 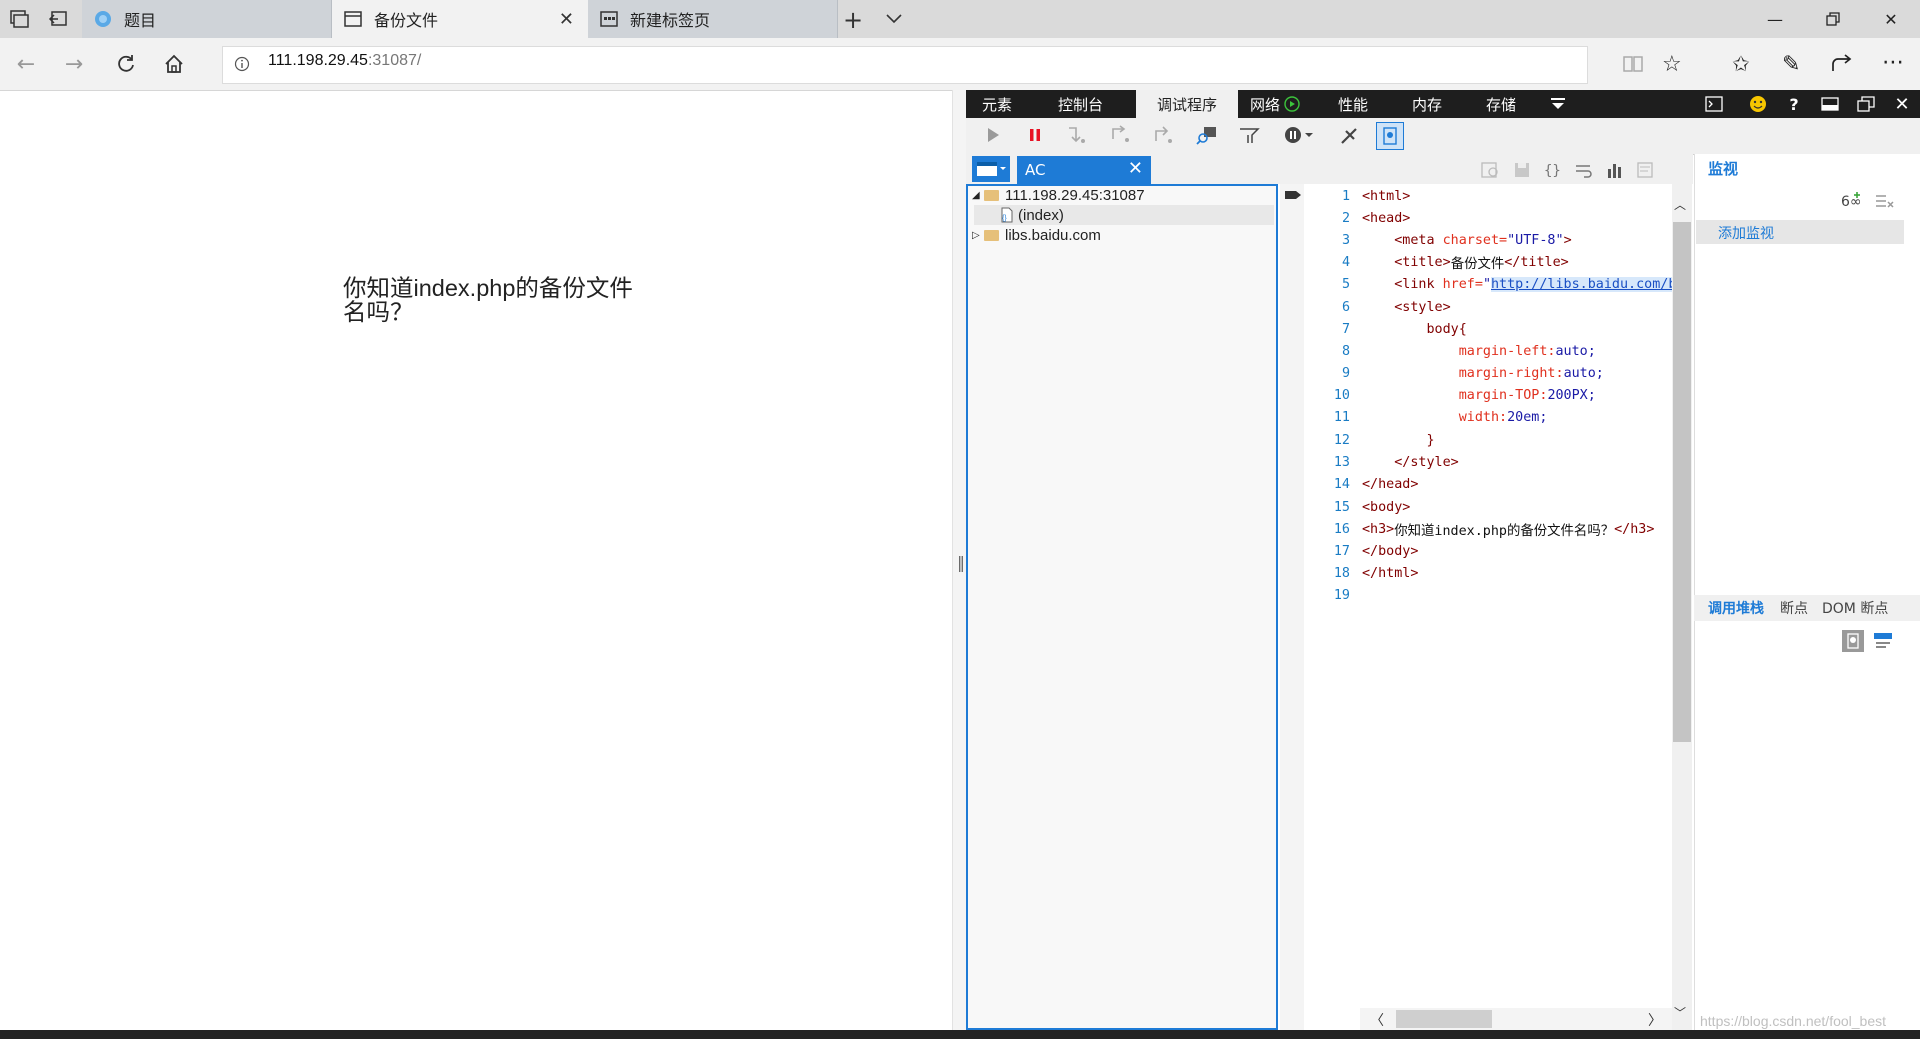 I want to click on word-wrap-icon, so click(x=1585, y=170).